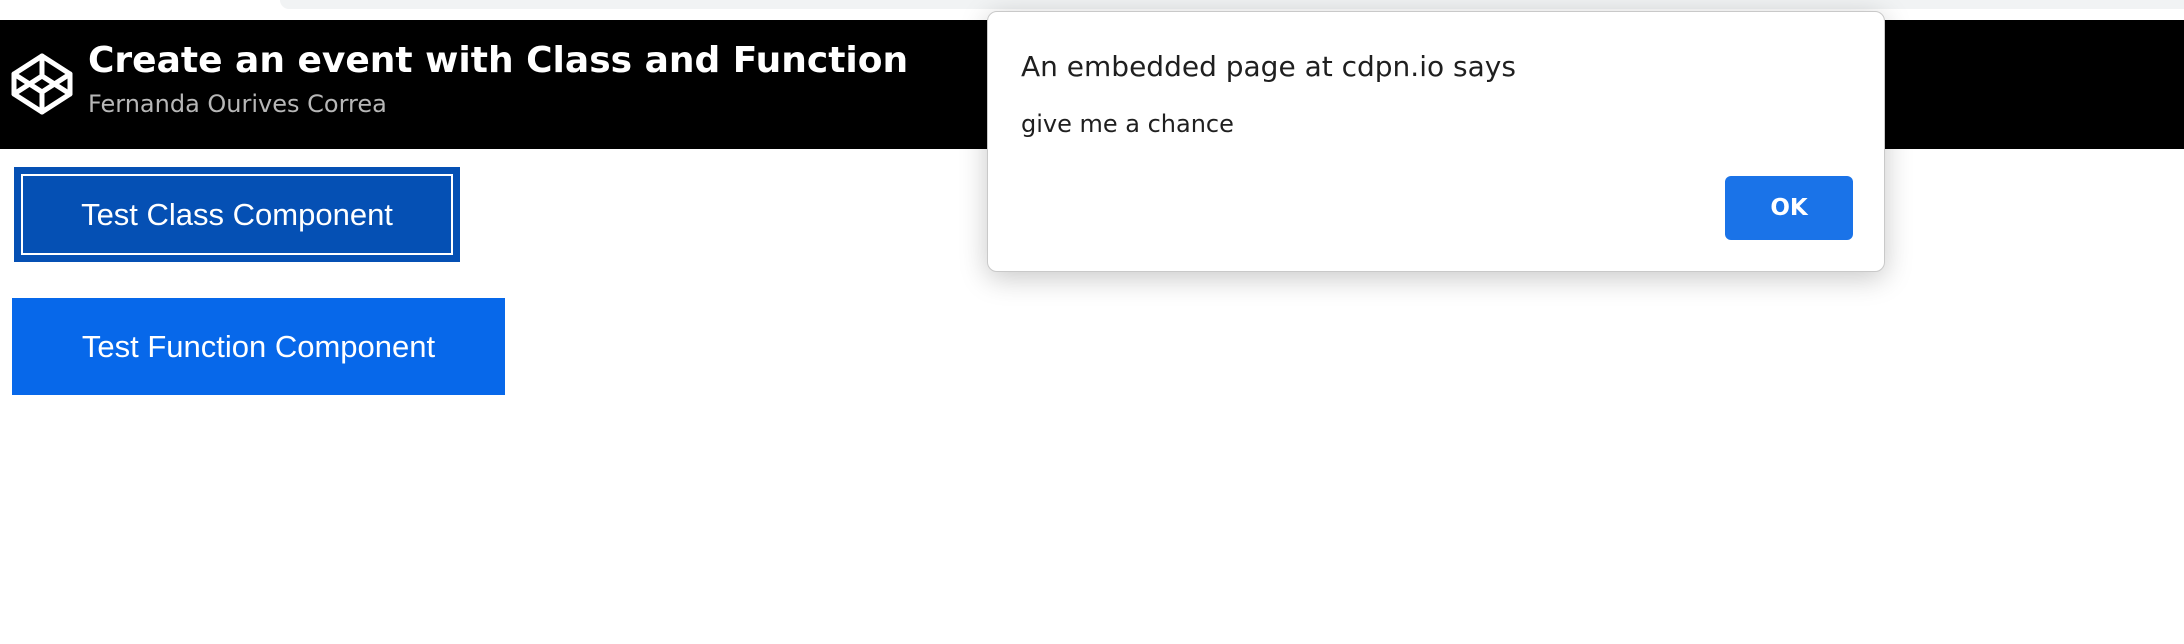 This screenshot has height=644, width=2184. What do you see at coordinates (1268, 66) in the screenshot?
I see `dialog-title: An embedded page at cdpn.io says` at bounding box center [1268, 66].